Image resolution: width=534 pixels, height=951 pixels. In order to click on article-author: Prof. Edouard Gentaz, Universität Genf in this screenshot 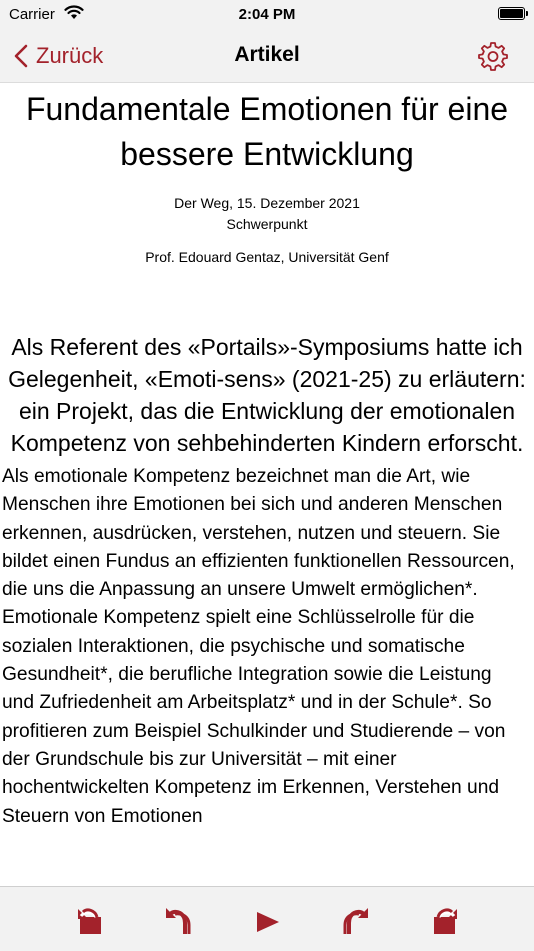, I will do `click(267, 257)`.